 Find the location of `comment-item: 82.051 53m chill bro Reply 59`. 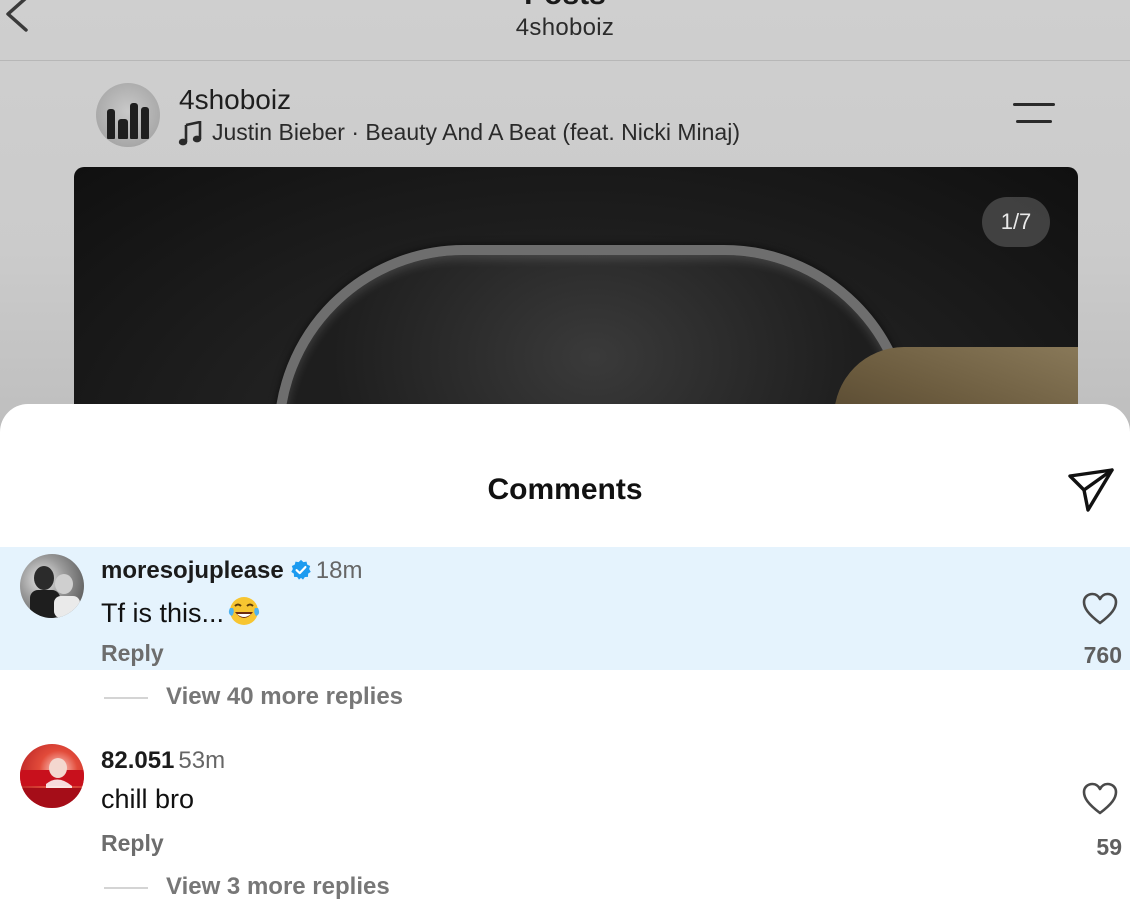

comment-item: 82.051 53m chill bro Reply 59 is located at coordinates (565, 798).